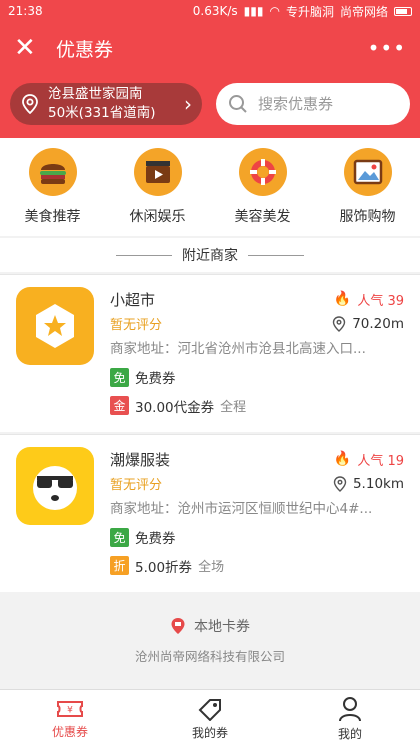 Image resolution: width=420 pixels, height=747 pixels. What do you see at coordinates (175, 407) in the screenshot?
I see `coupon-text: 30.00代金券` at bounding box center [175, 407].